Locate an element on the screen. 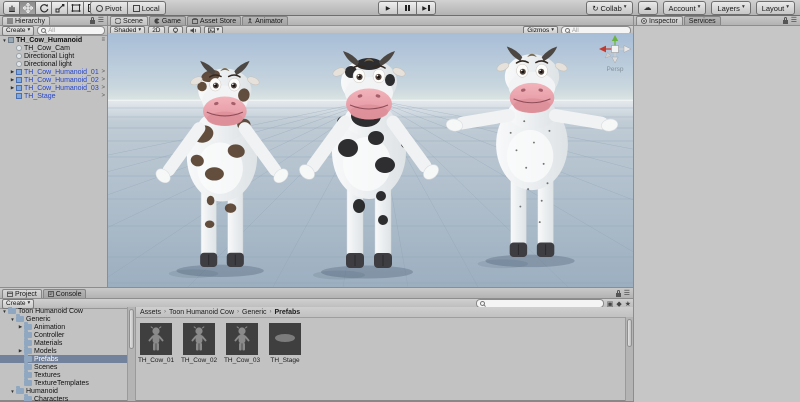 This screenshot has width=800, height=402. account-button: Account ▾ is located at coordinates (684, 8).